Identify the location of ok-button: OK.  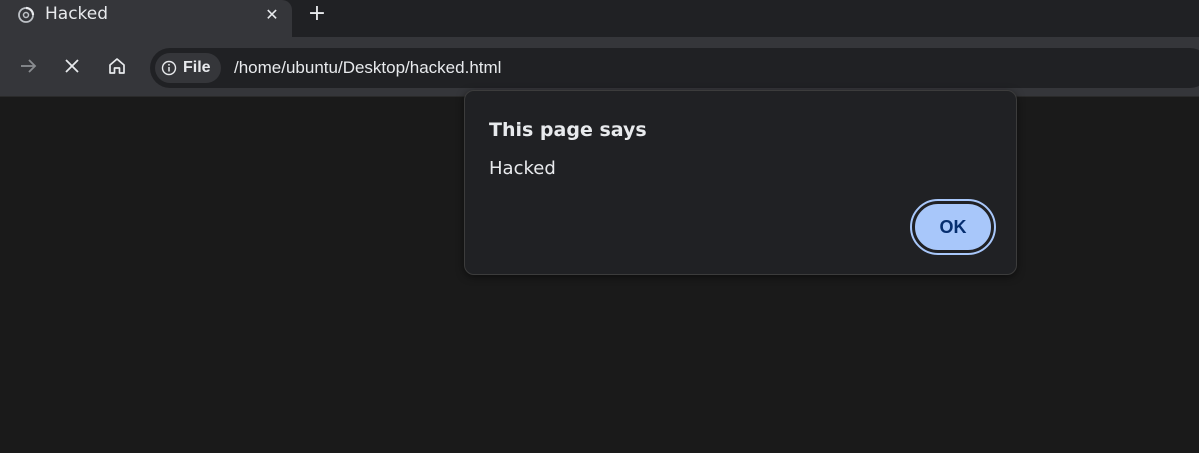
(953, 227).